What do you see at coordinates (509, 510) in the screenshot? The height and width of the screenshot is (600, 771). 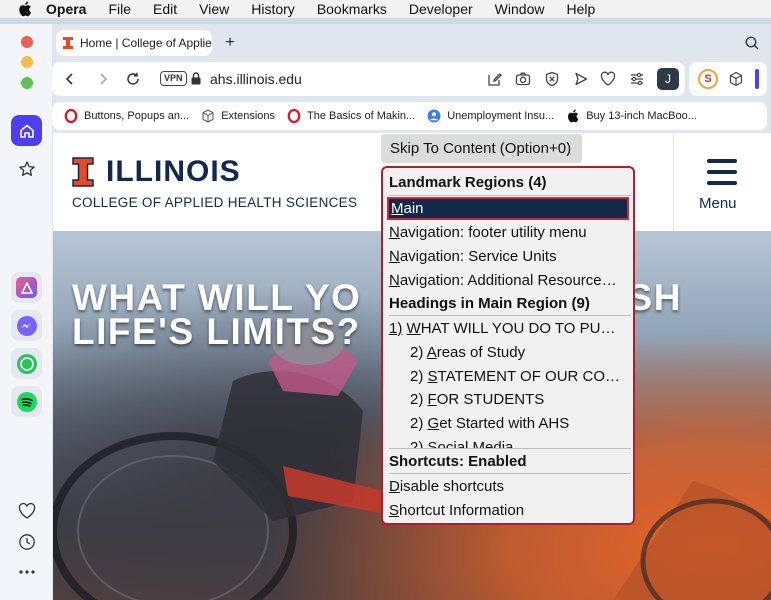 I see `shortcut-information-item: Shortcut Information` at bounding box center [509, 510].